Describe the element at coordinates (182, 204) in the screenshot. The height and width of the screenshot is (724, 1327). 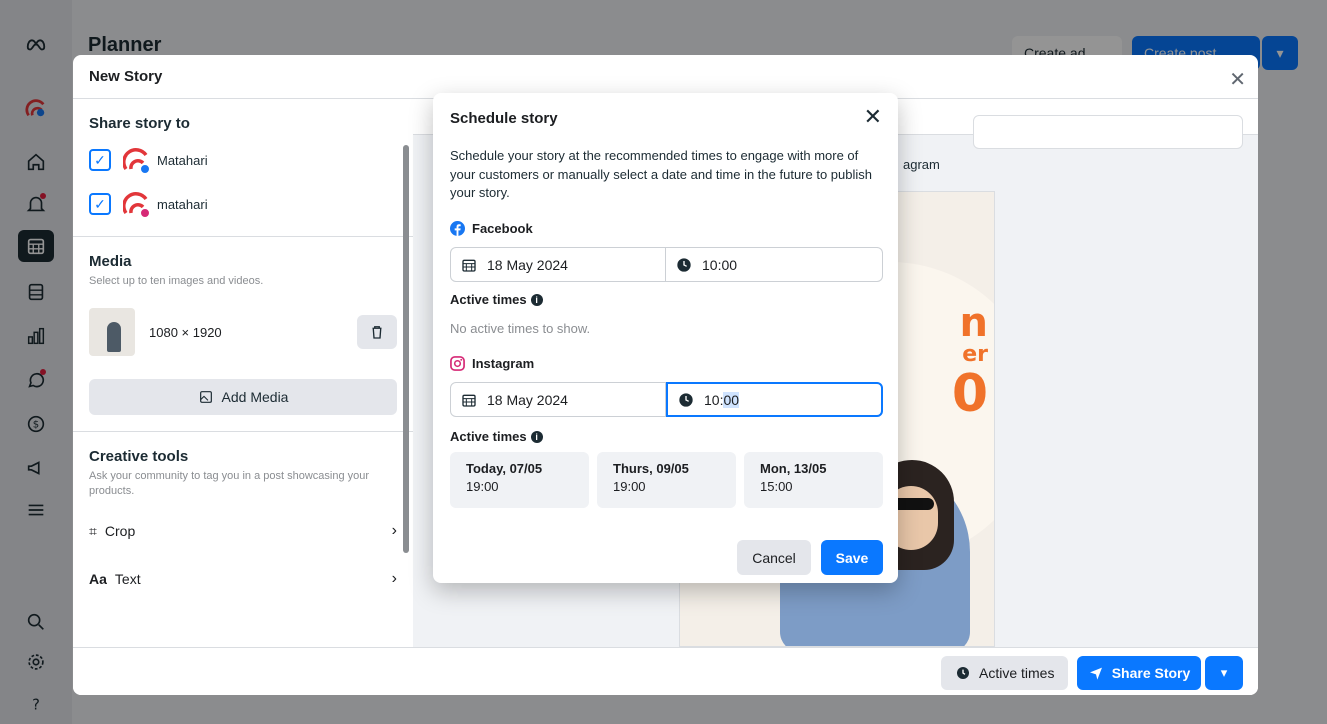
I see `account-name: matahari` at that location.